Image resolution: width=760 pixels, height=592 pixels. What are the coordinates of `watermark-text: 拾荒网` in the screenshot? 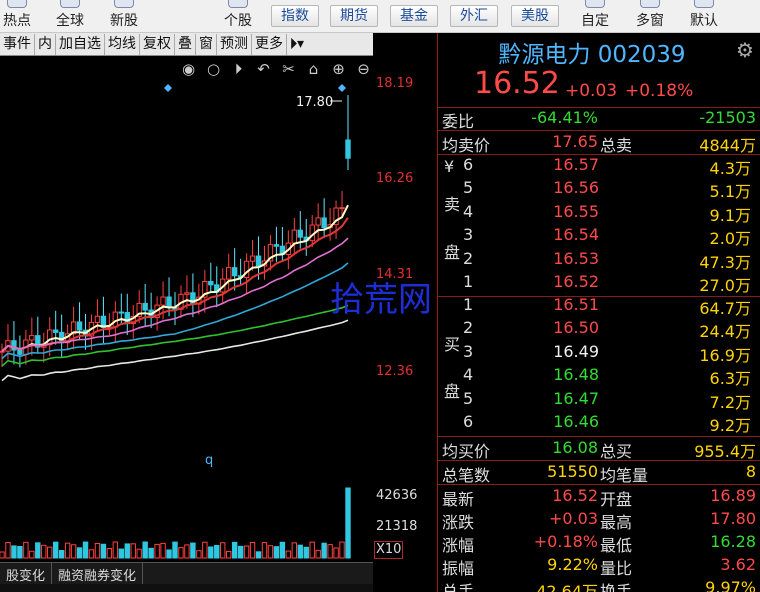 It's located at (381, 300).